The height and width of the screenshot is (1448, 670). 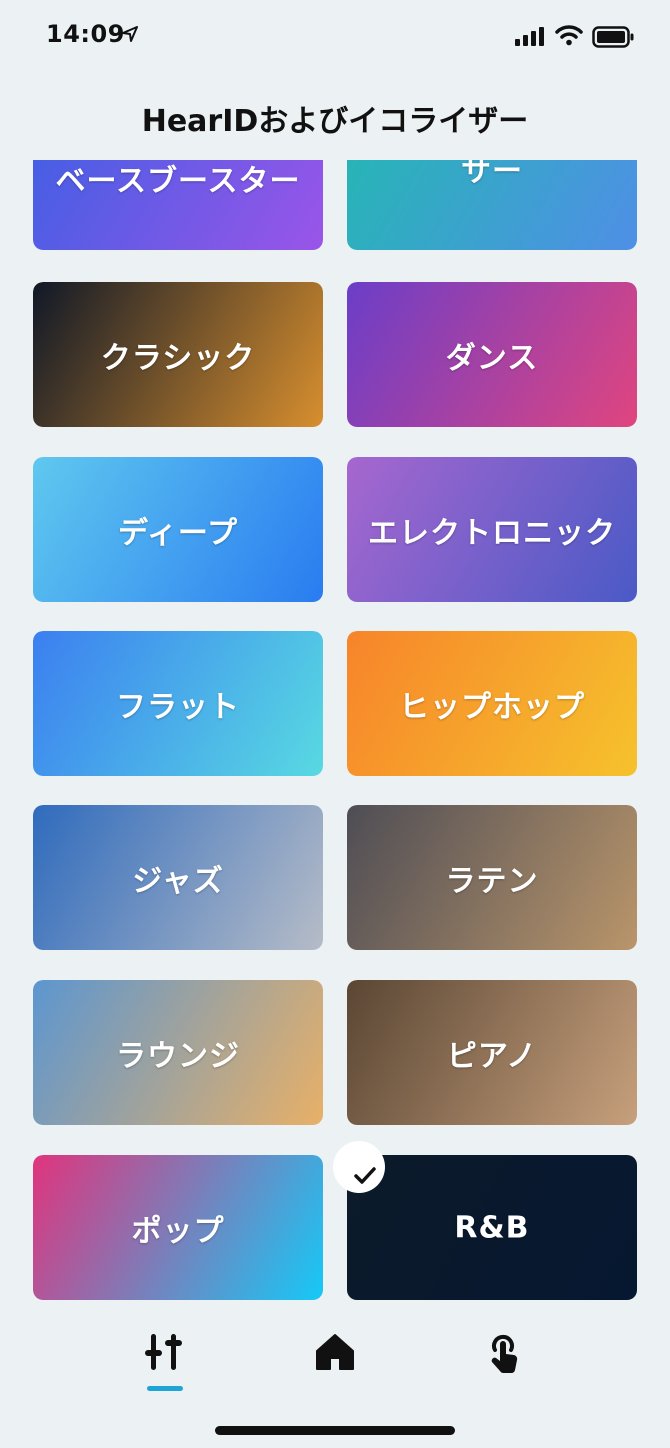 What do you see at coordinates (492, 881) in the screenshot?
I see `preset-label: ラテン` at bounding box center [492, 881].